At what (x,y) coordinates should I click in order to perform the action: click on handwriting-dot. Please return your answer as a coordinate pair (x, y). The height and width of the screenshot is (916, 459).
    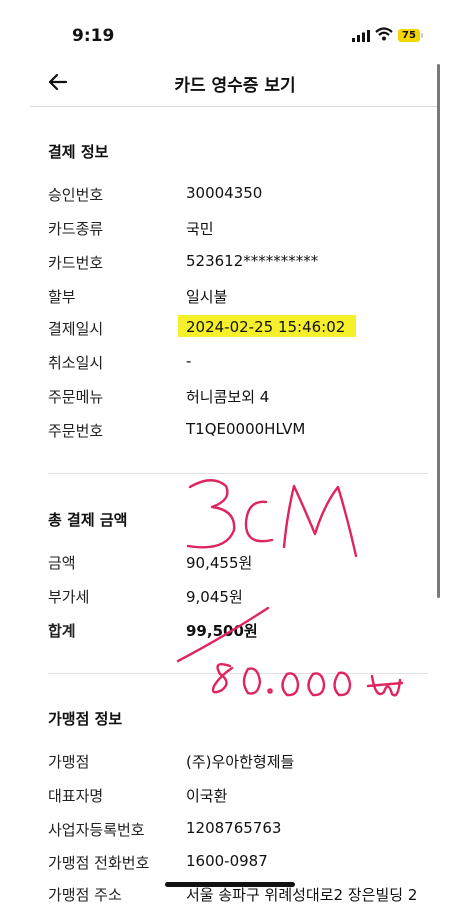
    Looking at the image, I should click on (270, 691).